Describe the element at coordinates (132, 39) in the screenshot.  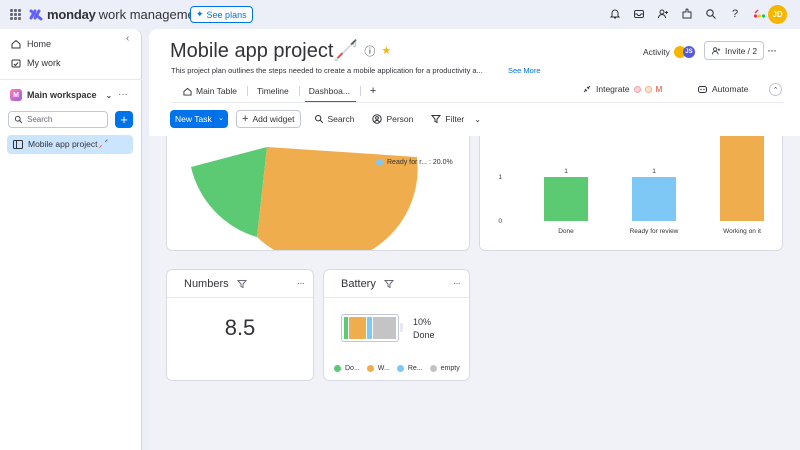
I see `collapse-sidebar-icon: ‹` at that location.